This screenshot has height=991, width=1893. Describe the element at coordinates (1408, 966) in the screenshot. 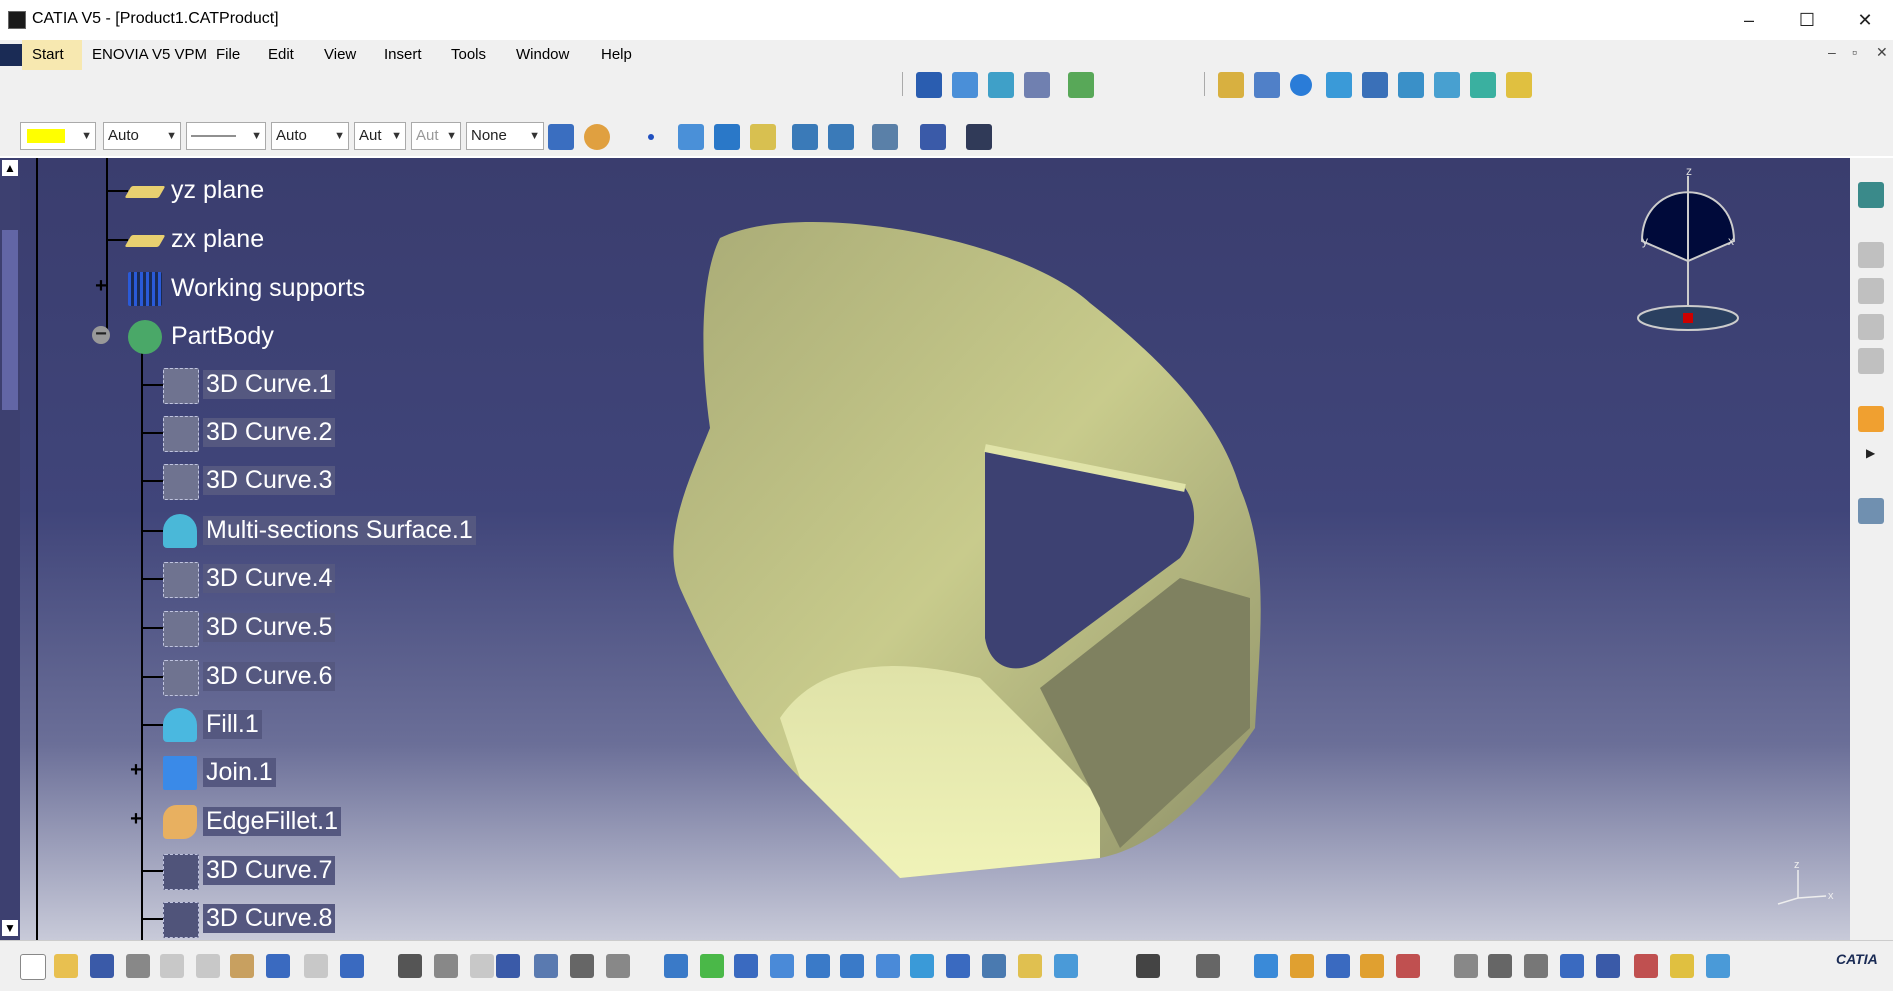

I see `boundary-icon` at that location.